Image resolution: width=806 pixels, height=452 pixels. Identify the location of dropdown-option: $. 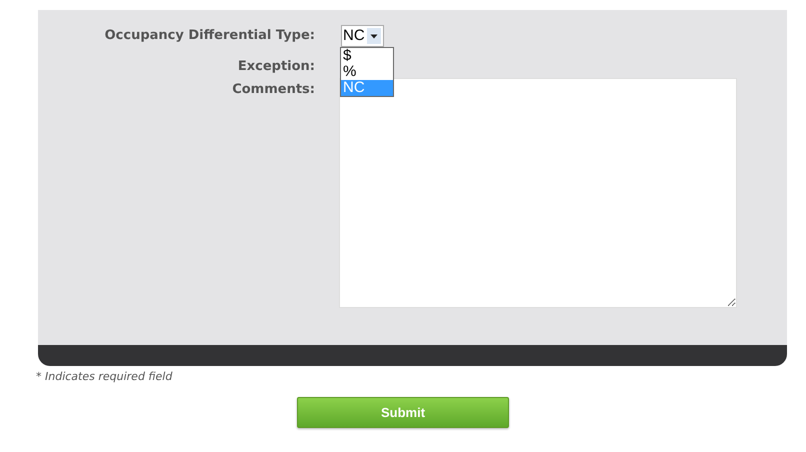
(367, 56).